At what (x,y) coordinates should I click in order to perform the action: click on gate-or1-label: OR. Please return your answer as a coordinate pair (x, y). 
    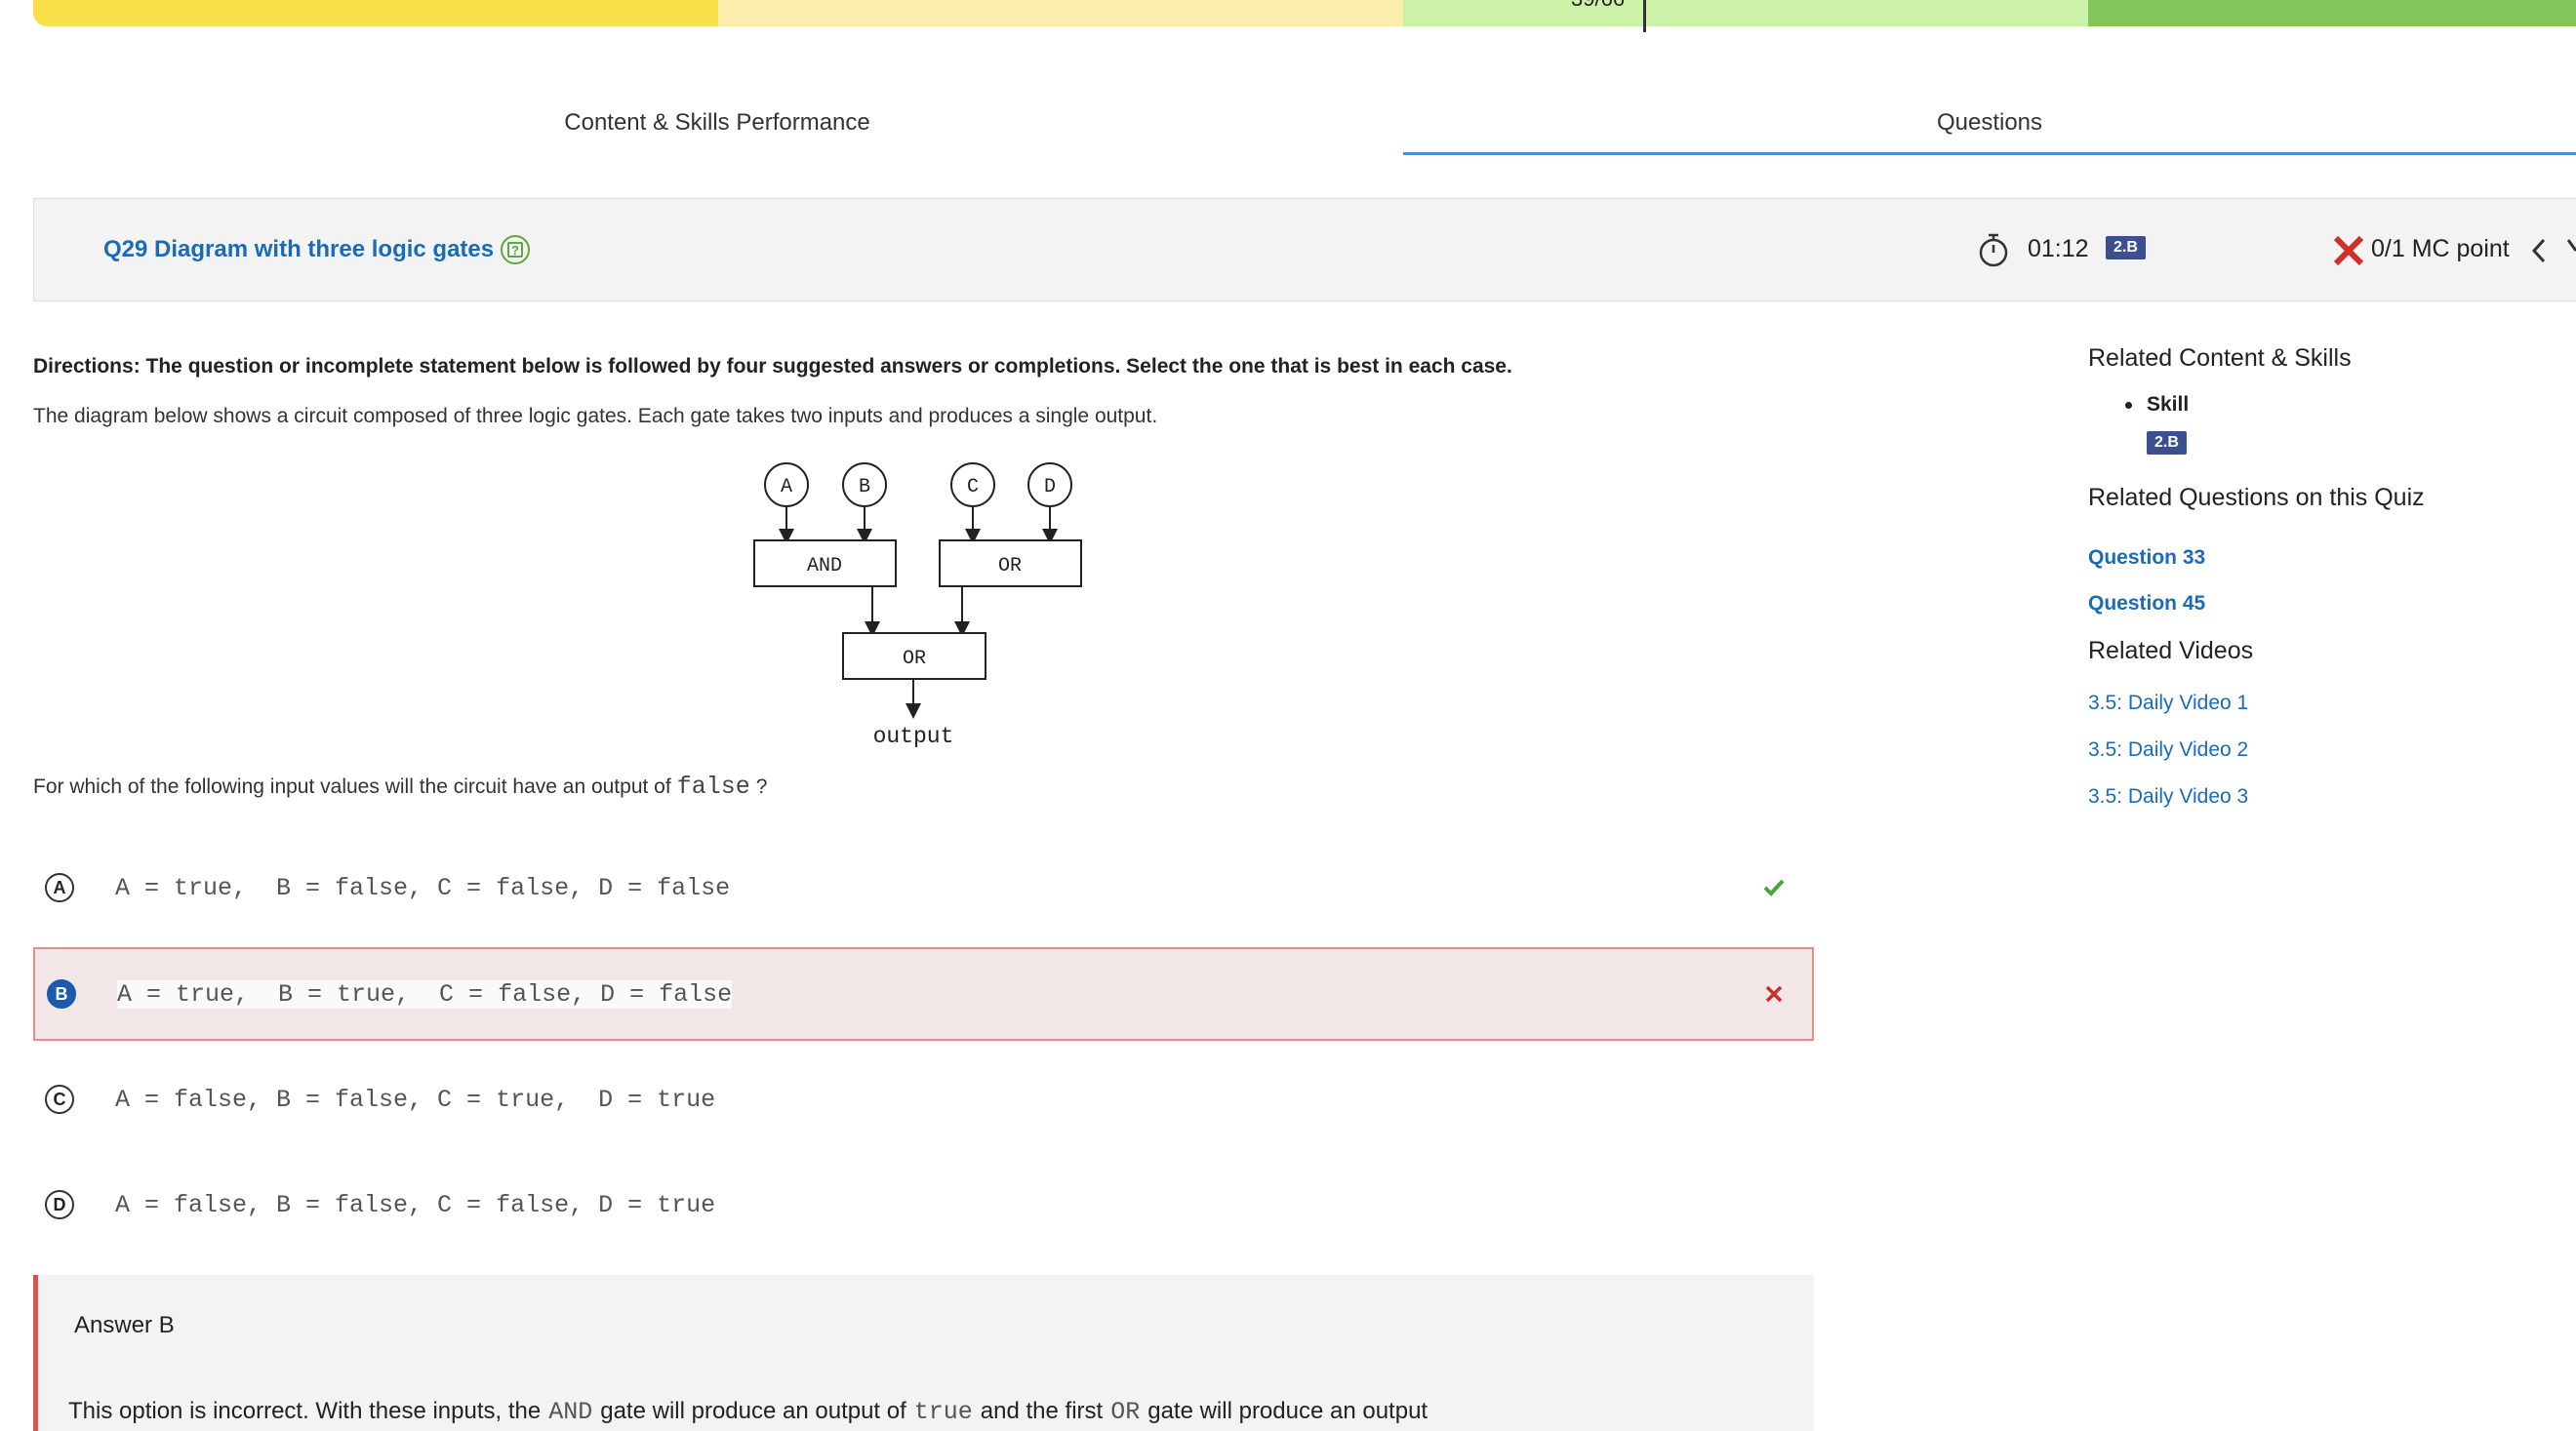
    Looking at the image, I should click on (1010, 566).